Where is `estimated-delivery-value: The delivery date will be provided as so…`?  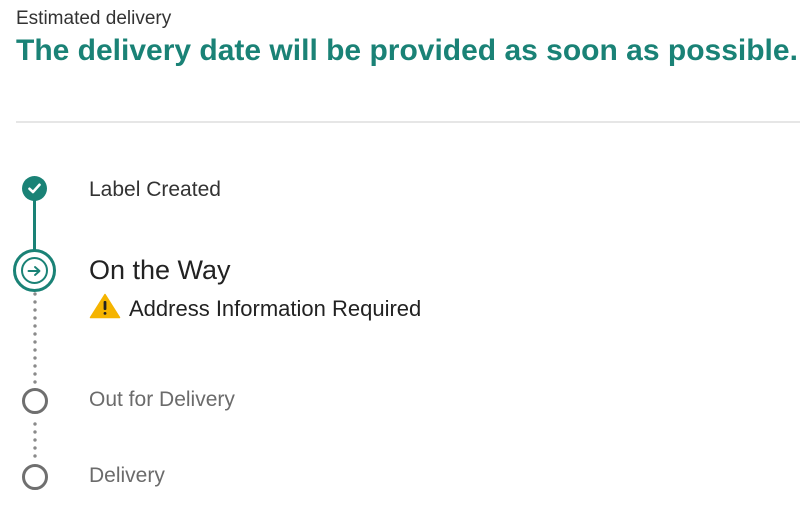
estimated-delivery-value: The delivery date will be provided as so… is located at coordinates (407, 50).